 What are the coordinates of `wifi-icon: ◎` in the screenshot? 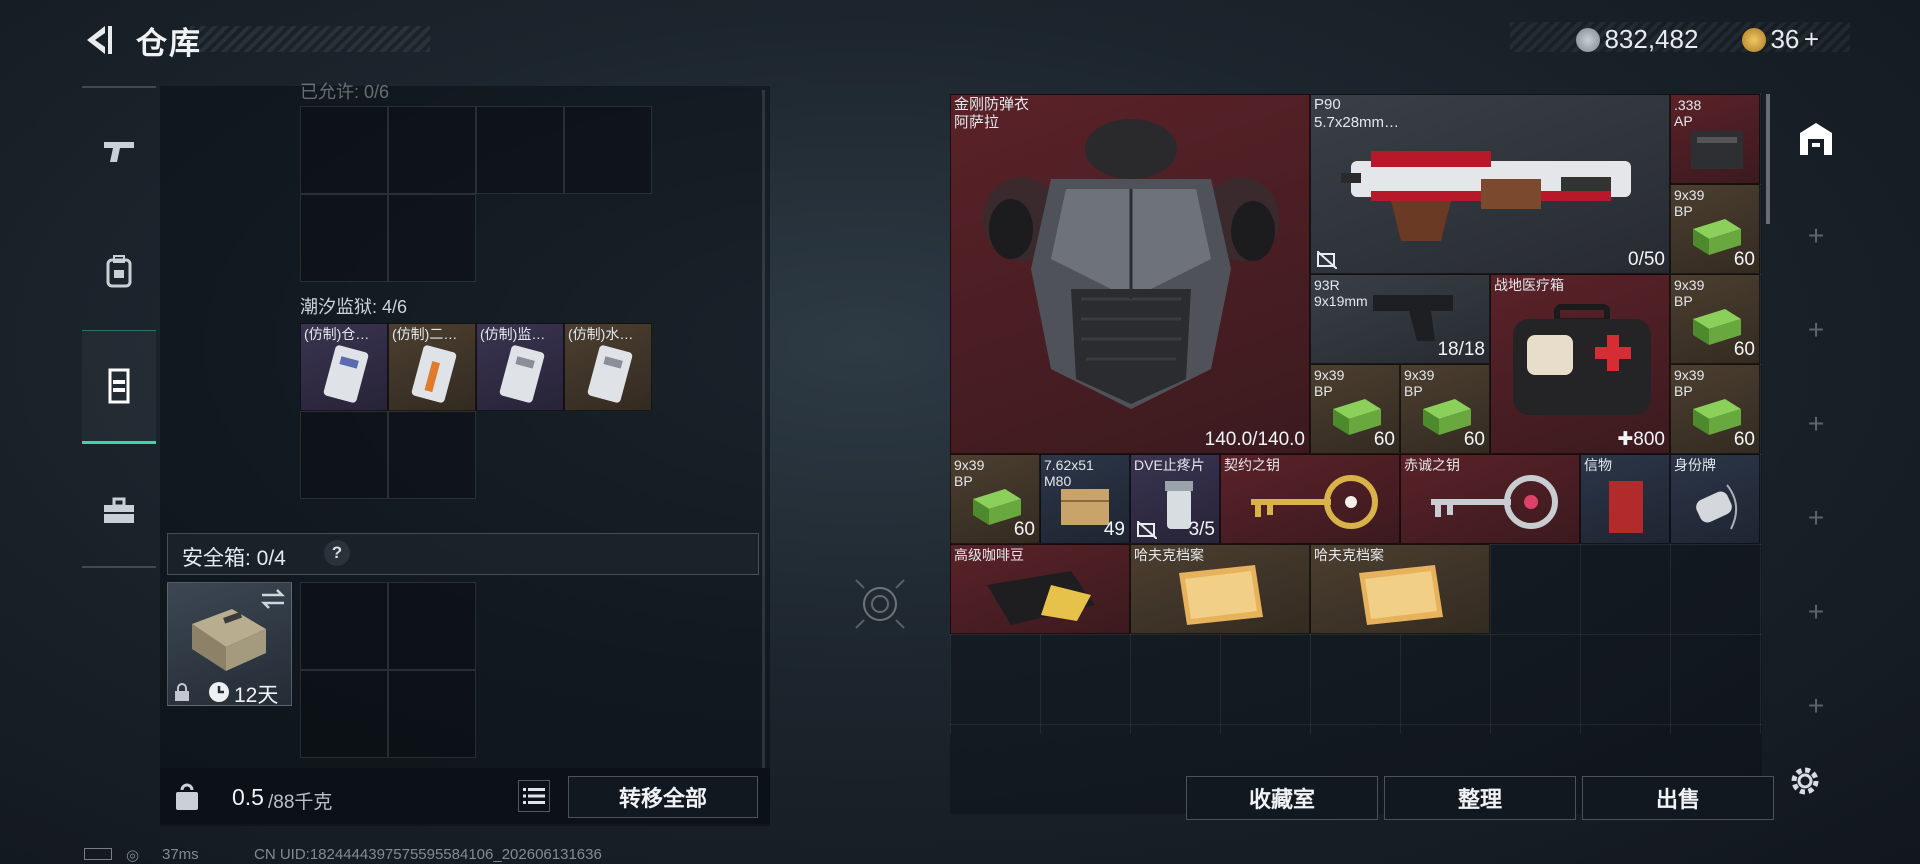 It's located at (133, 855).